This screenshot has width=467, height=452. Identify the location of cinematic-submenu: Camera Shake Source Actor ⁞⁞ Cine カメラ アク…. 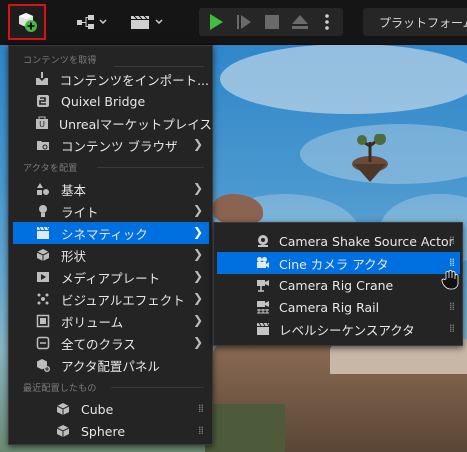
(338, 284).